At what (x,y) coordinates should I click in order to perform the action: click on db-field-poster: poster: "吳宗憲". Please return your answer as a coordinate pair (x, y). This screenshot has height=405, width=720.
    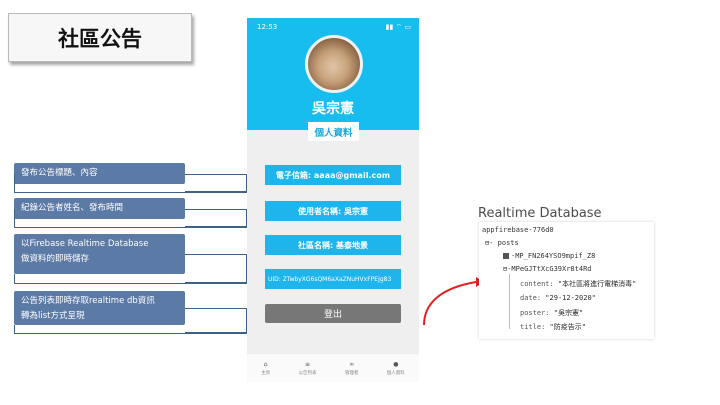
    Looking at the image, I should click on (551, 313).